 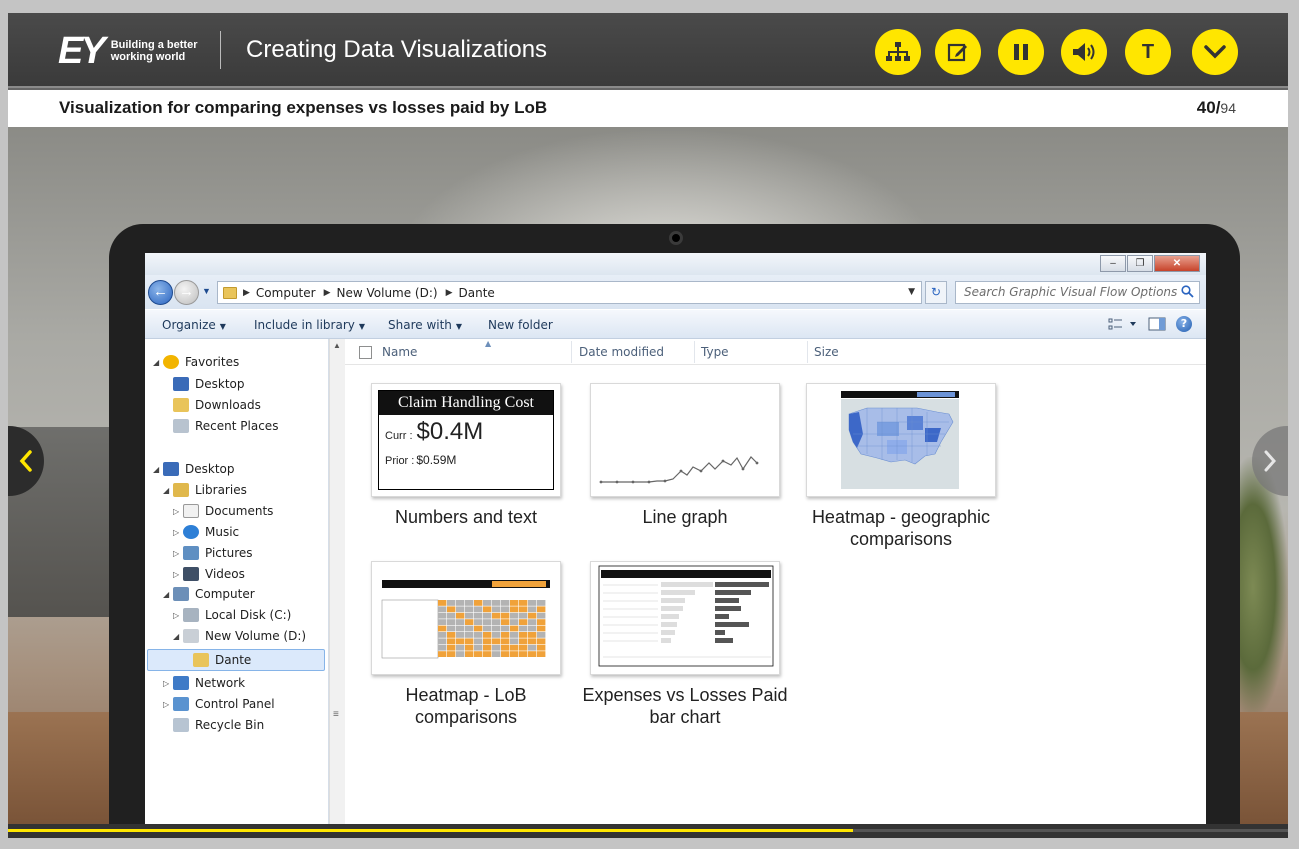 I want to click on new-folder-label: New folder, so click(x=520, y=325).